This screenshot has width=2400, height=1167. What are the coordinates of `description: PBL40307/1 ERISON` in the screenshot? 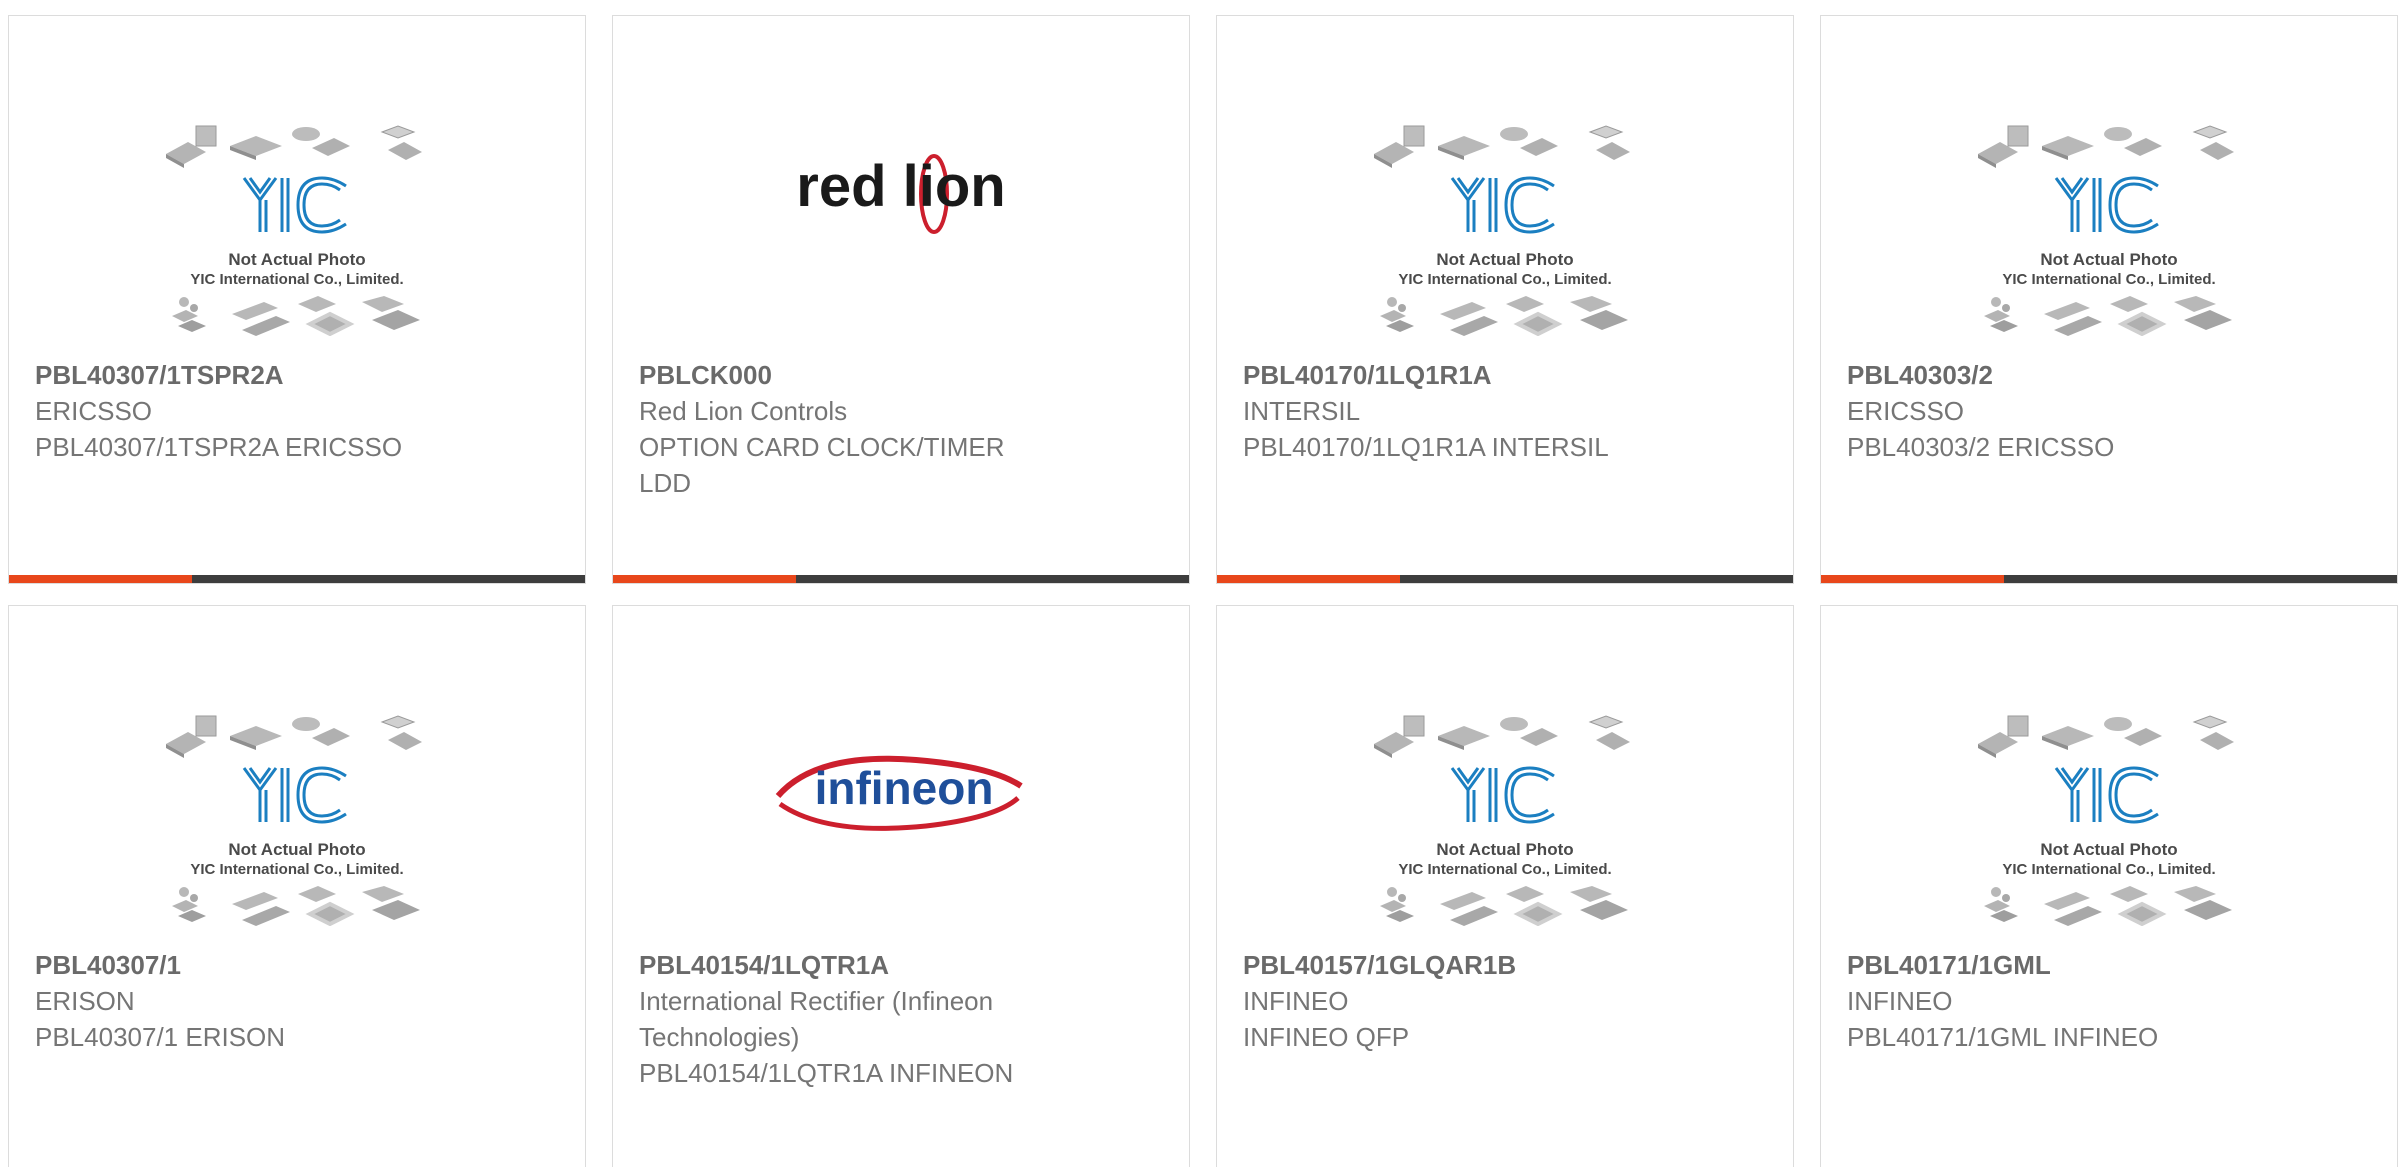 It's located at (160, 1037).